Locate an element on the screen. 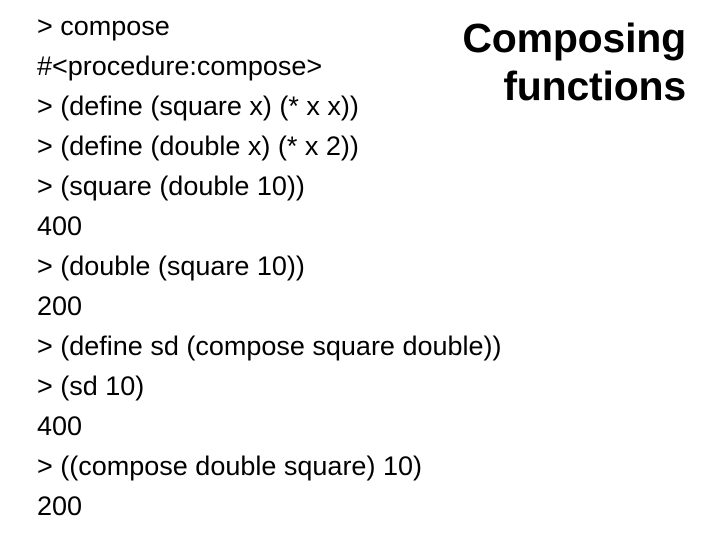  repl-line: > (square (double 10)) is located at coordinates (171, 186).